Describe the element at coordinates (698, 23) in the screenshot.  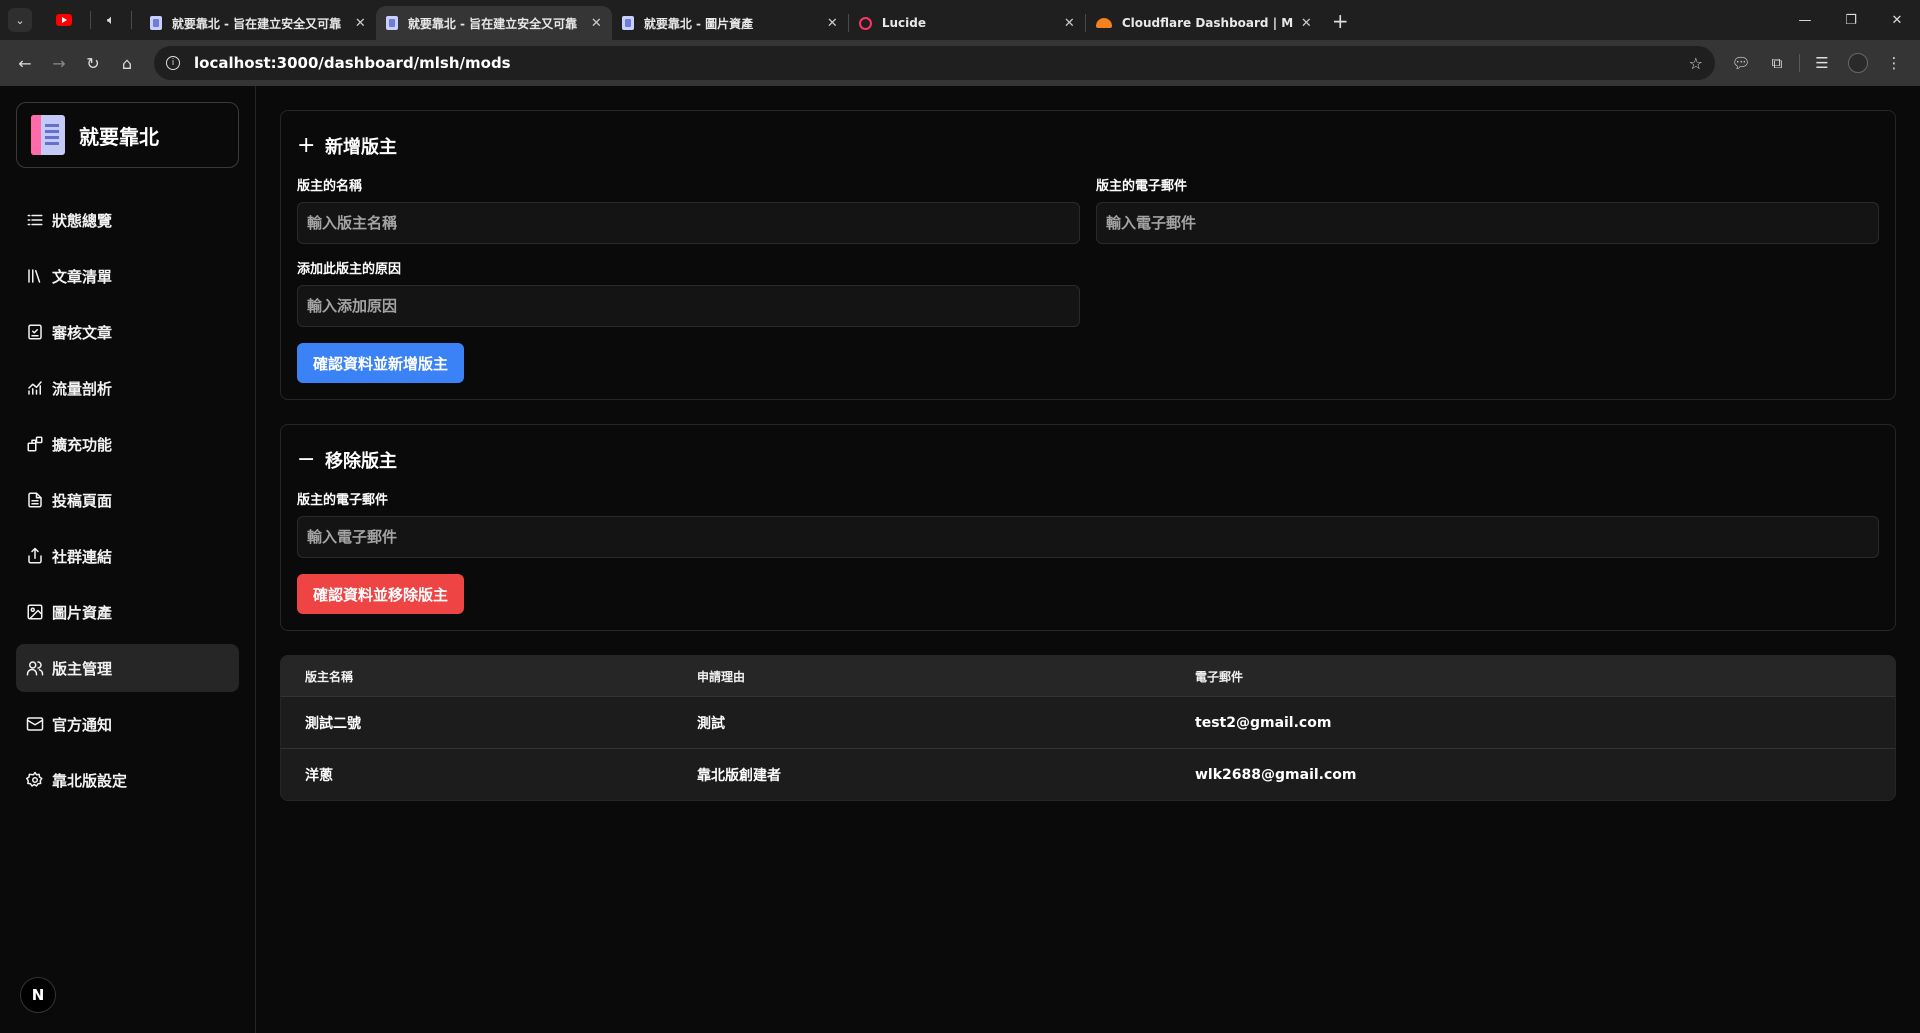
I see `tab-title: 就要靠北 - 圖片資產` at that location.